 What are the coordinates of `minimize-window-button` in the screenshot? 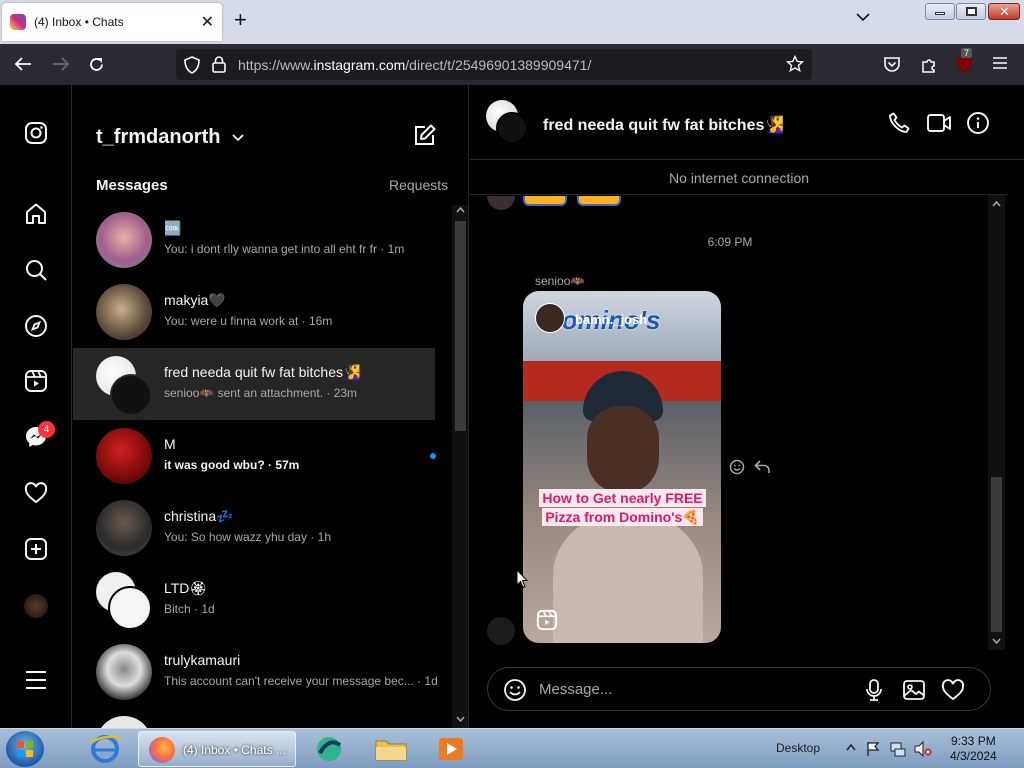 It's located at (940, 11).